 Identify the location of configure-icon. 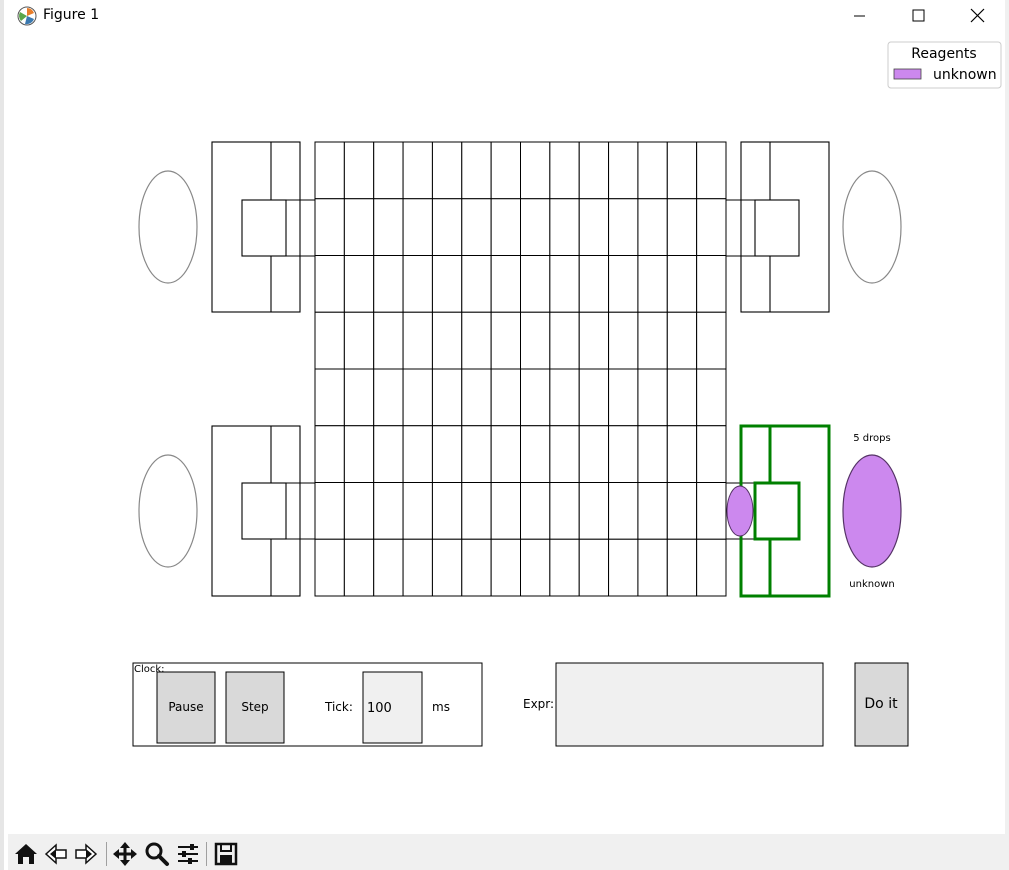
(188, 854).